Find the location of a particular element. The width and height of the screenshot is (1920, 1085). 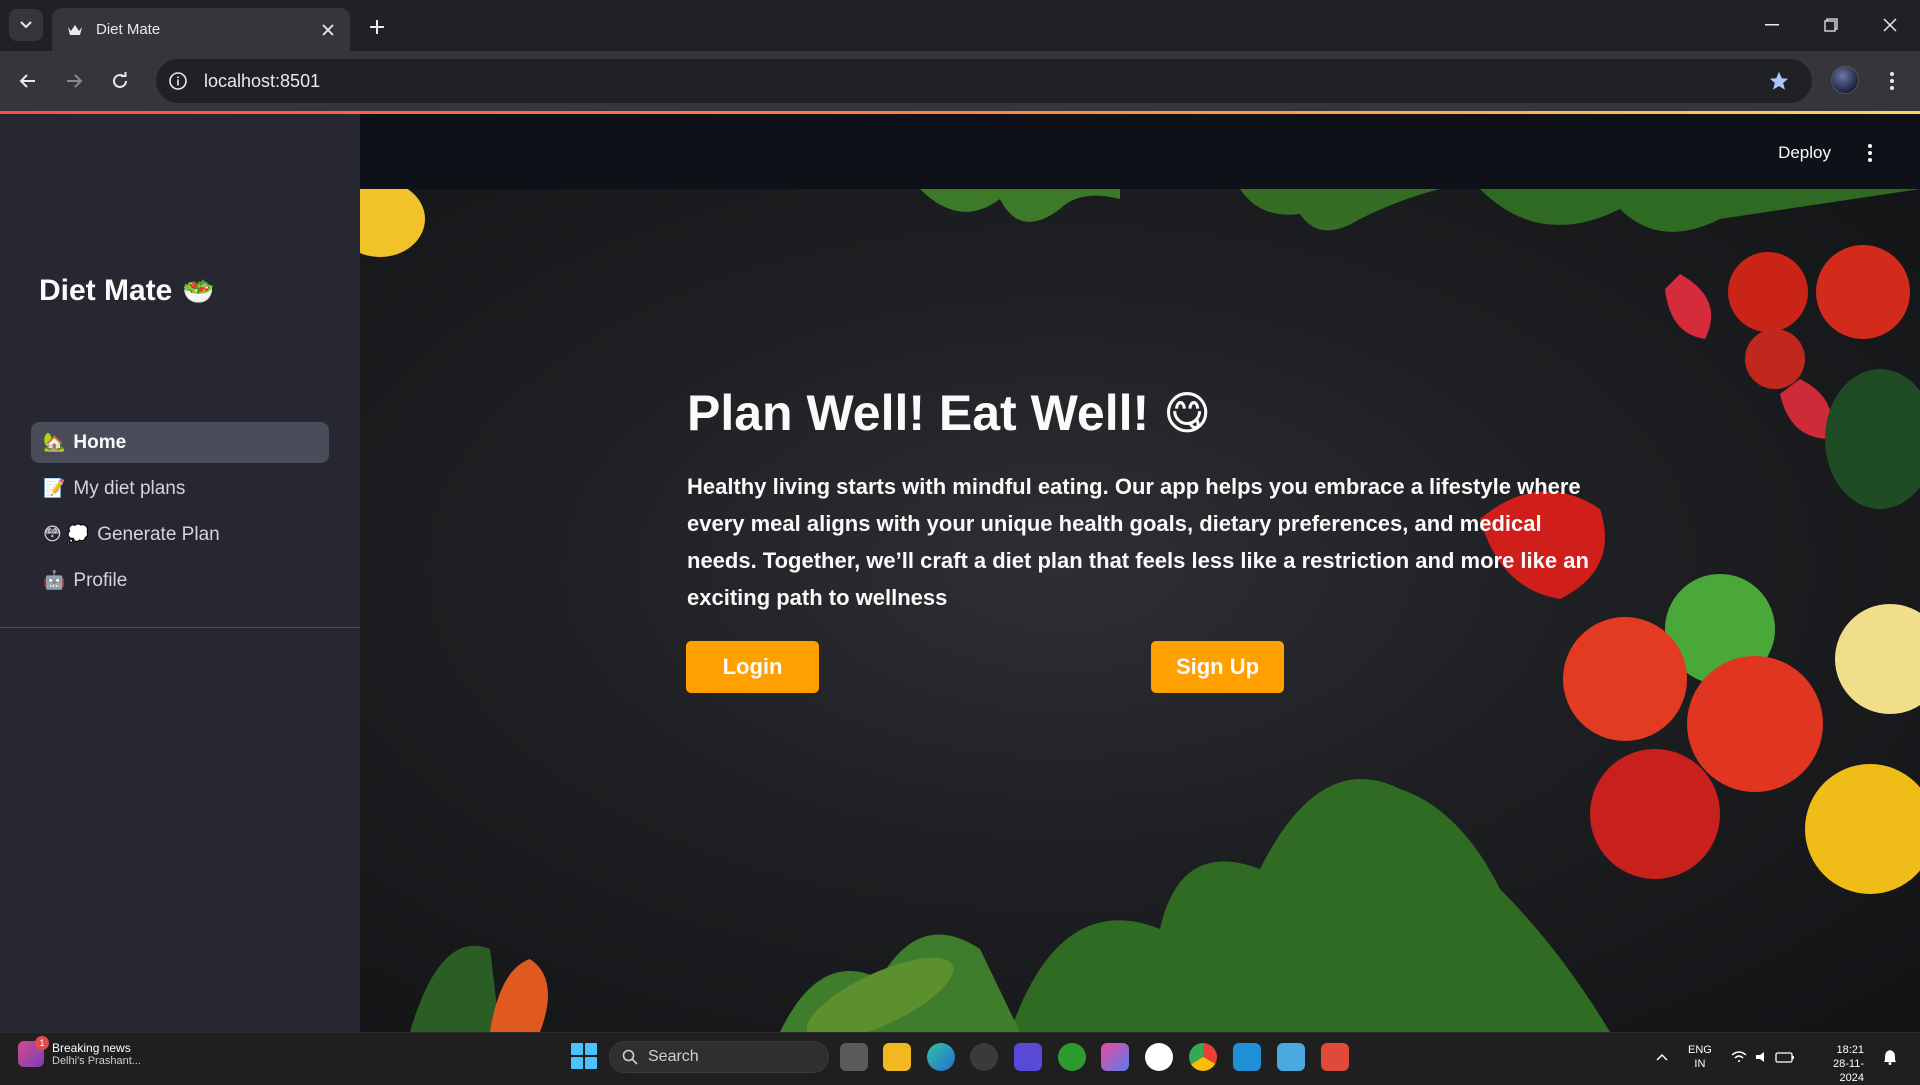

reload-icon is located at coordinates (120, 80).